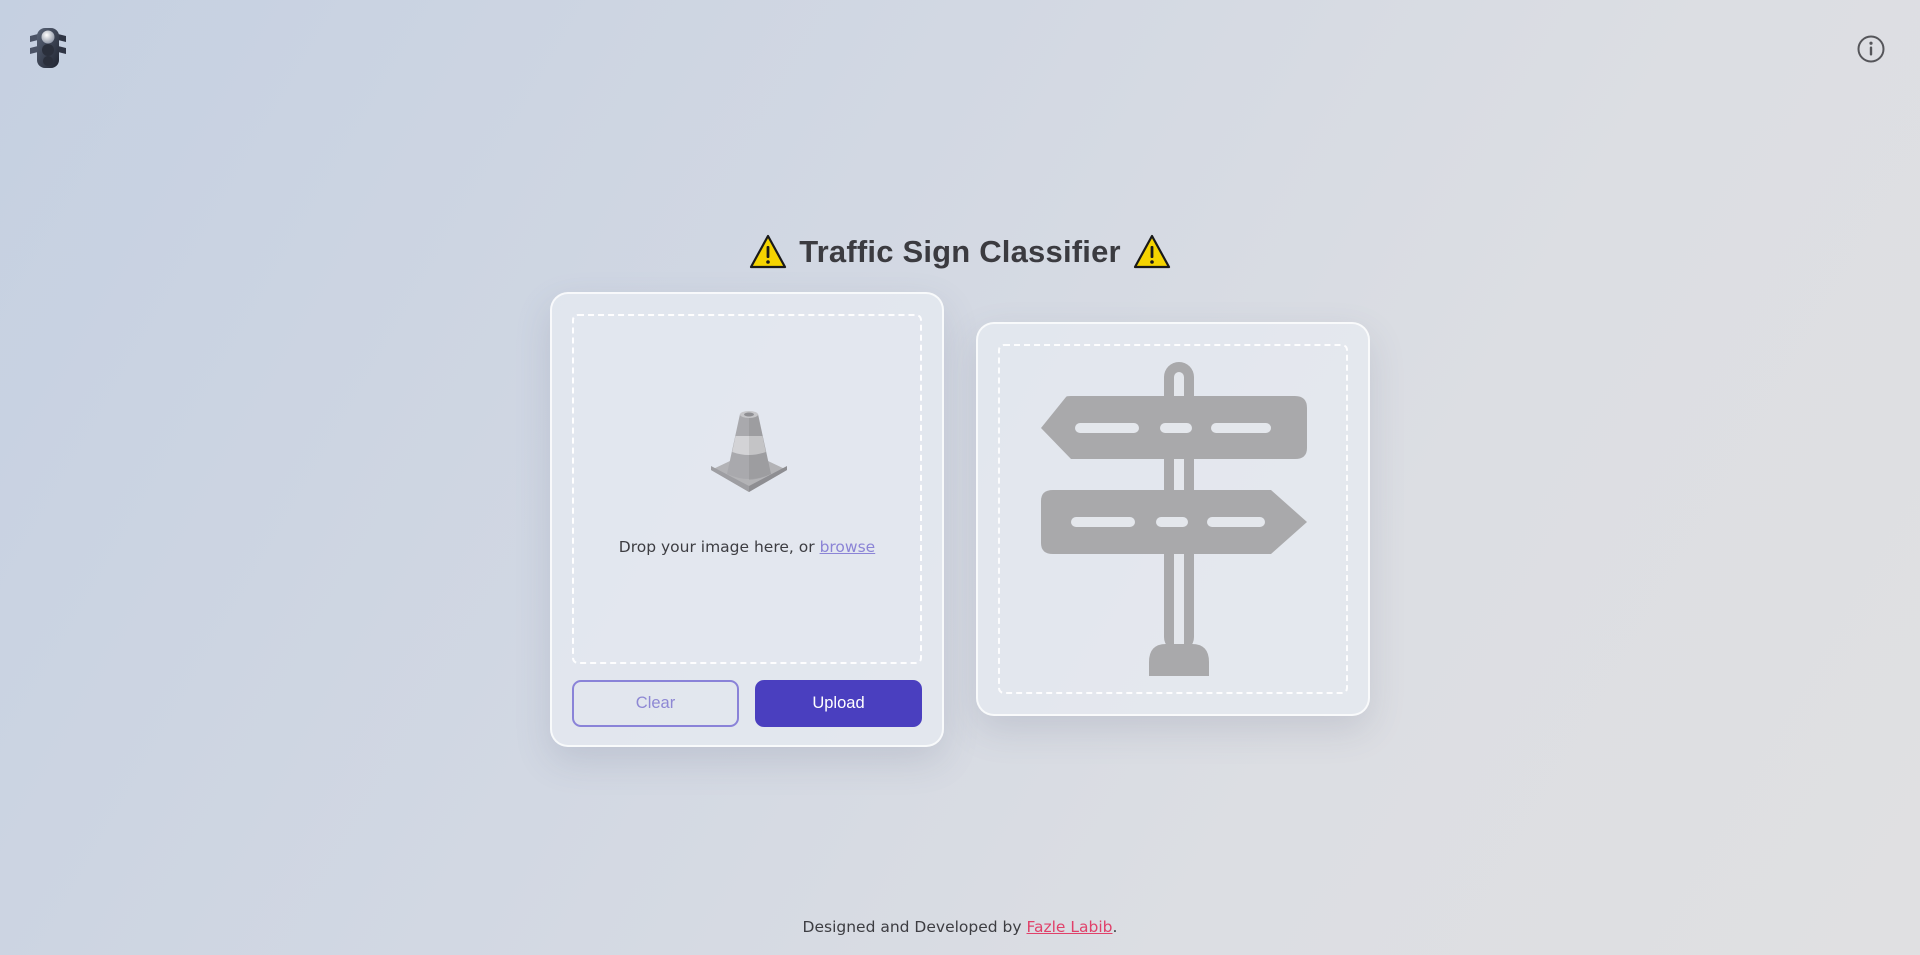 The image size is (1920, 955). I want to click on dropzone-instructions: Drop your image here, or browse, so click(747, 547).